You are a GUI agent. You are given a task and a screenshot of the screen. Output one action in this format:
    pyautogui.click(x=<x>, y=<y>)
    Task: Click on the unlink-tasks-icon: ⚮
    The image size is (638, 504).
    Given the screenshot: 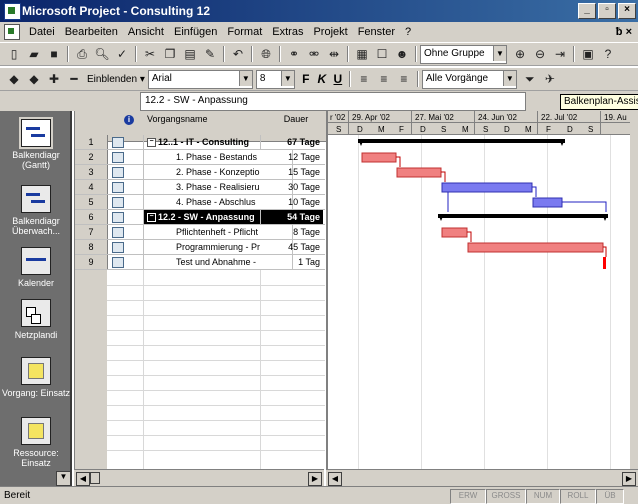 What is the action you would take?
    pyautogui.click(x=314, y=54)
    